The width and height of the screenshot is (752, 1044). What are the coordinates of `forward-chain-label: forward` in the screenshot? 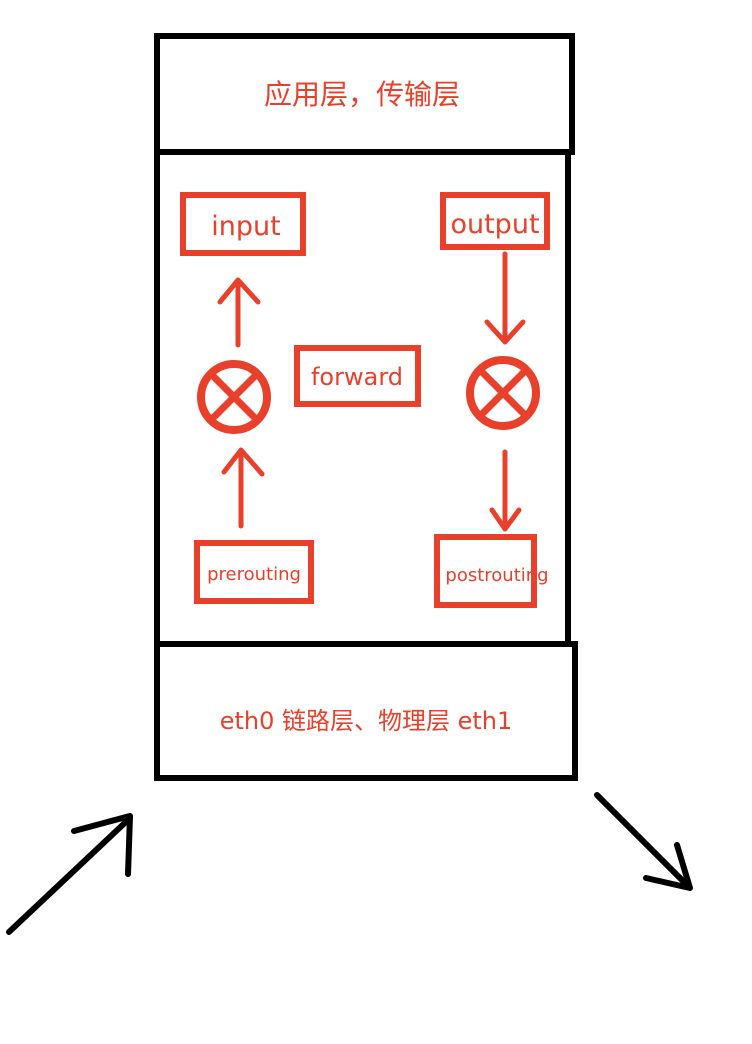 It's located at (357, 377).